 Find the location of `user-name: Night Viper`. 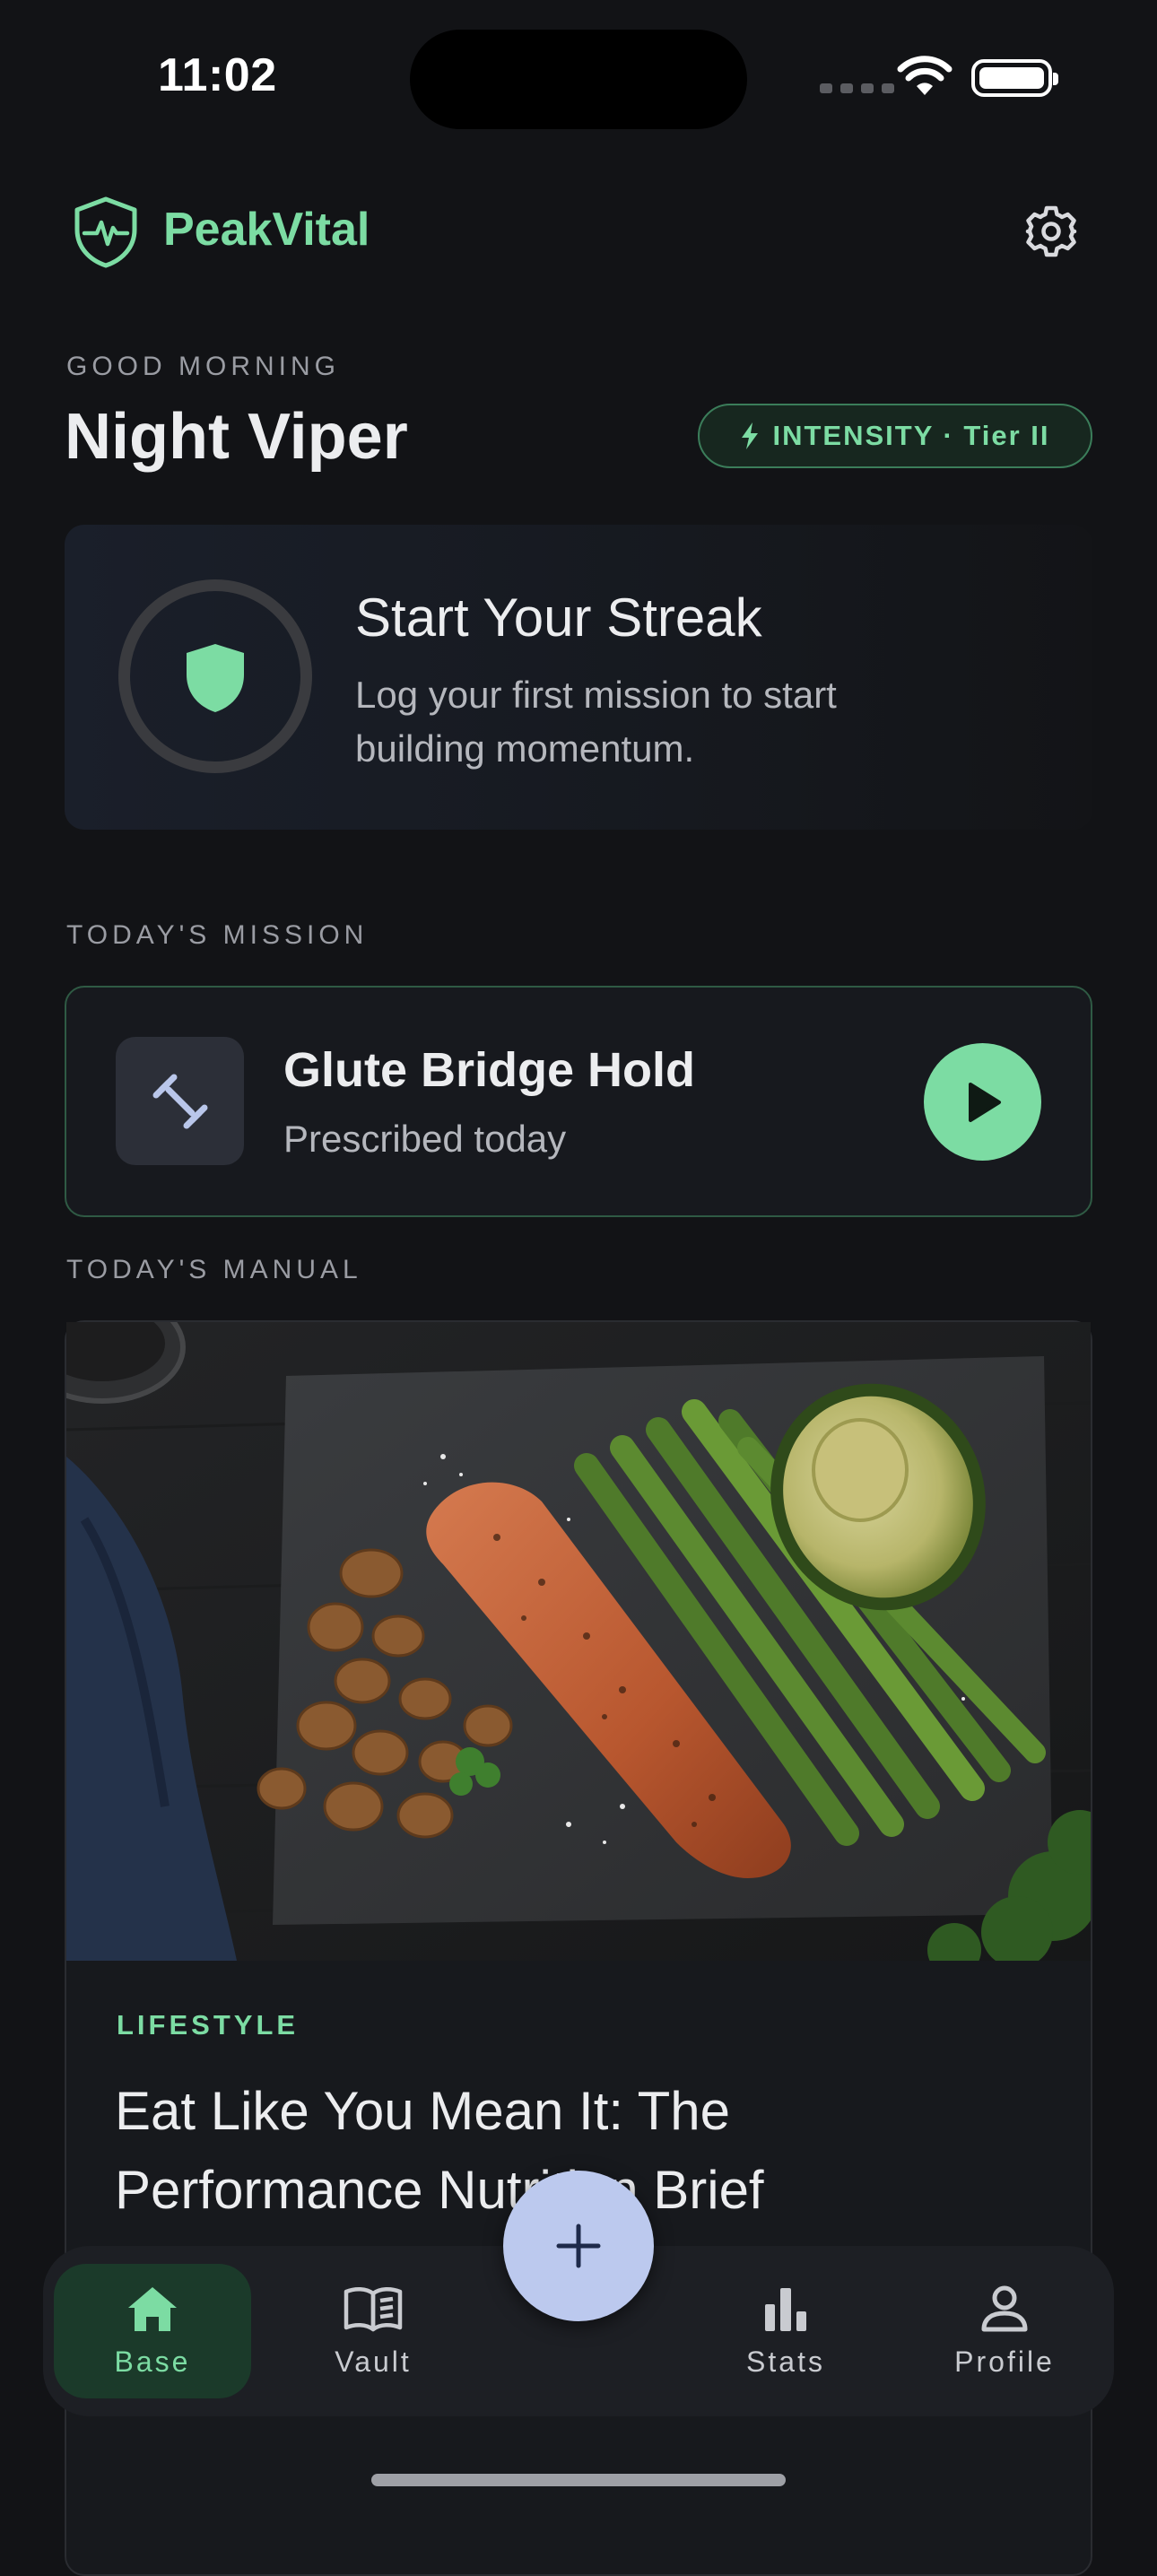

user-name: Night Viper is located at coordinates (236, 437).